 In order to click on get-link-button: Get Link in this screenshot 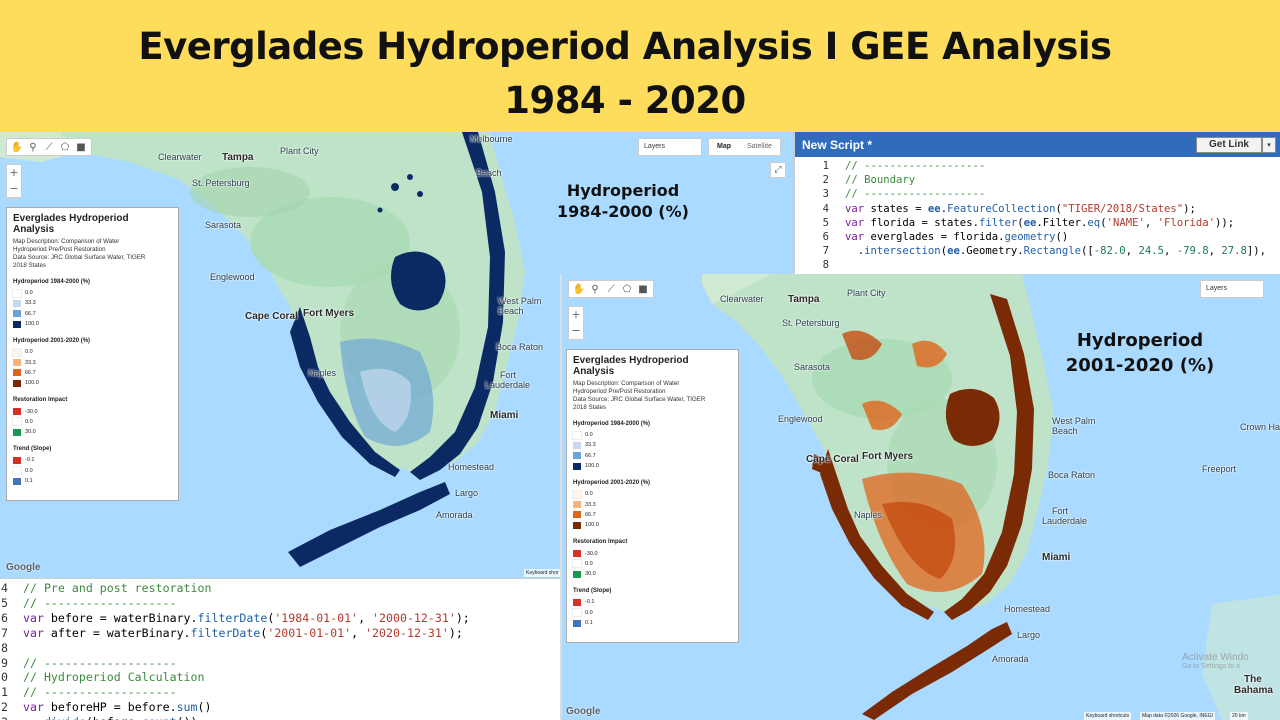, I will do `click(1229, 145)`.